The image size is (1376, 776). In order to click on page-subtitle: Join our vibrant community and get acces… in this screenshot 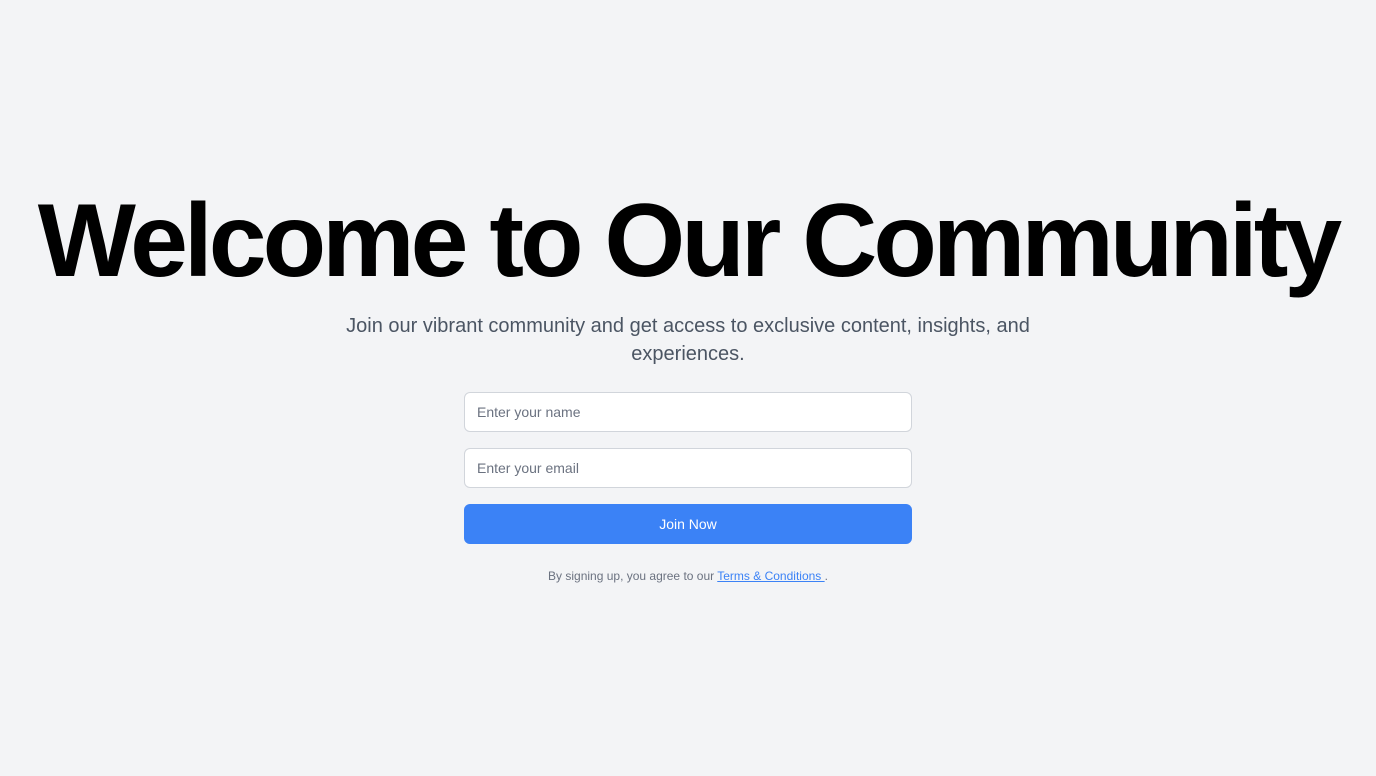, I will do `click(688, 340)`.